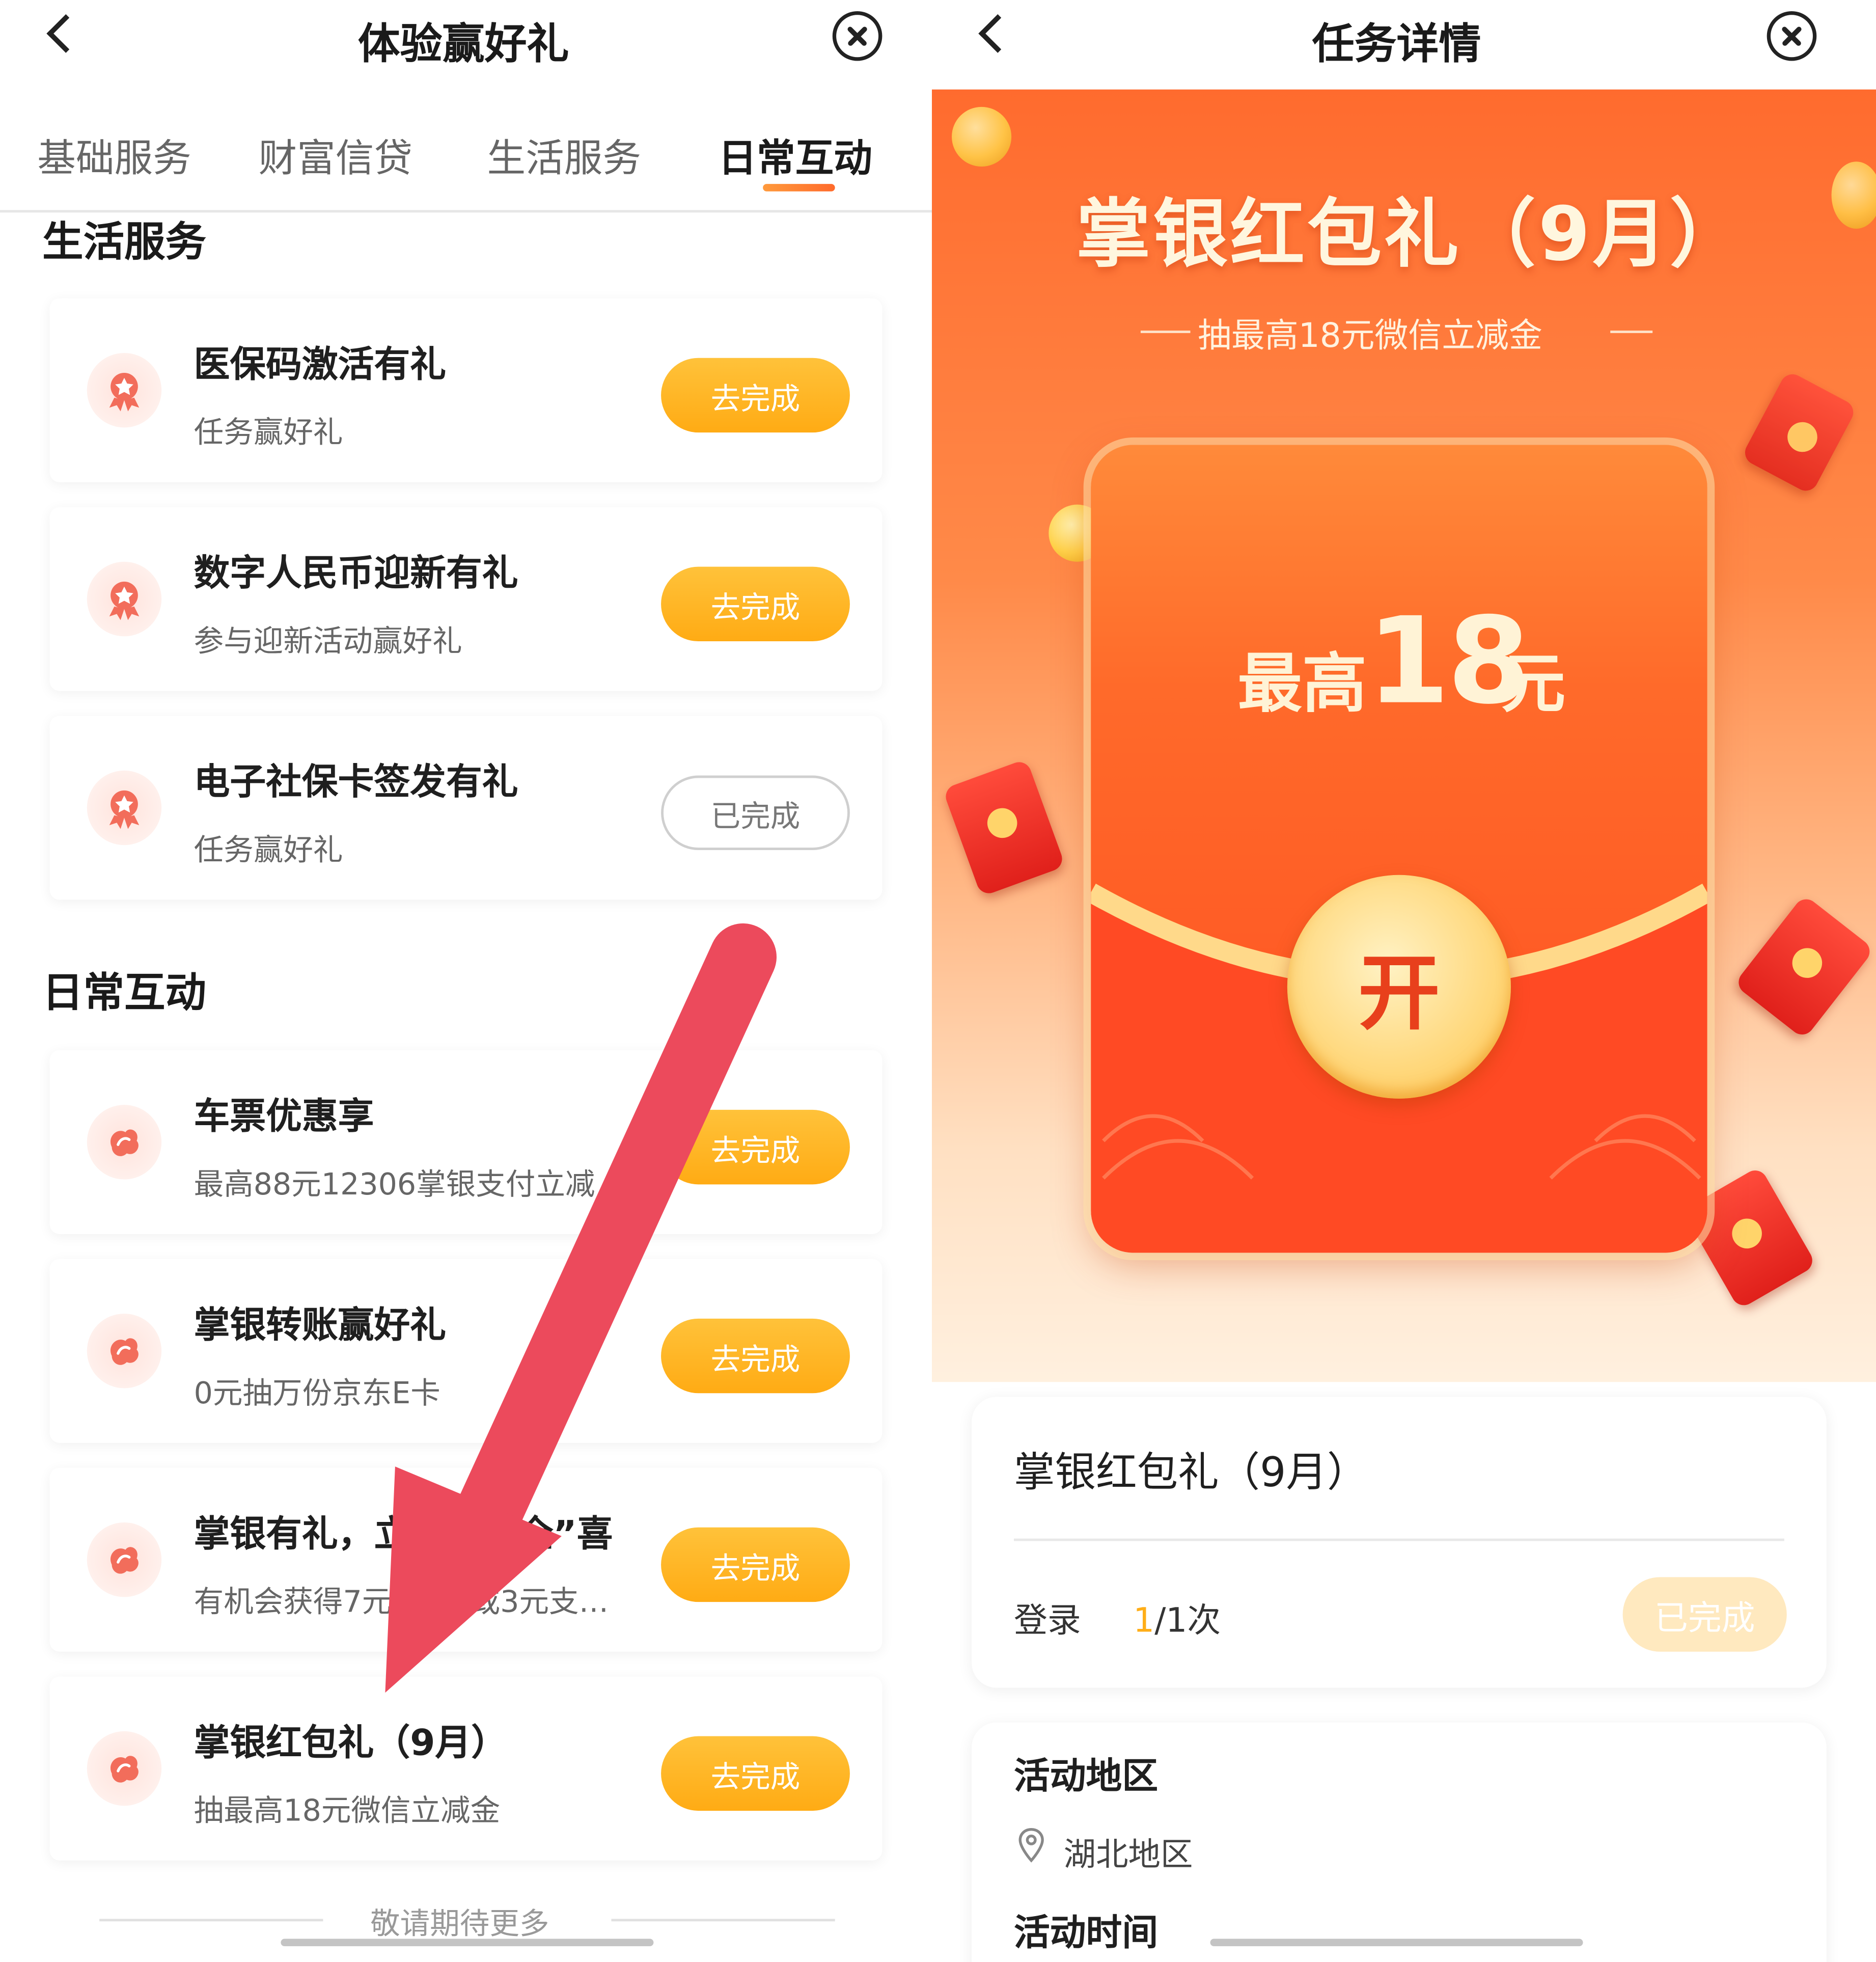  I want to click on footer-divider-right, so click(723, 1920).